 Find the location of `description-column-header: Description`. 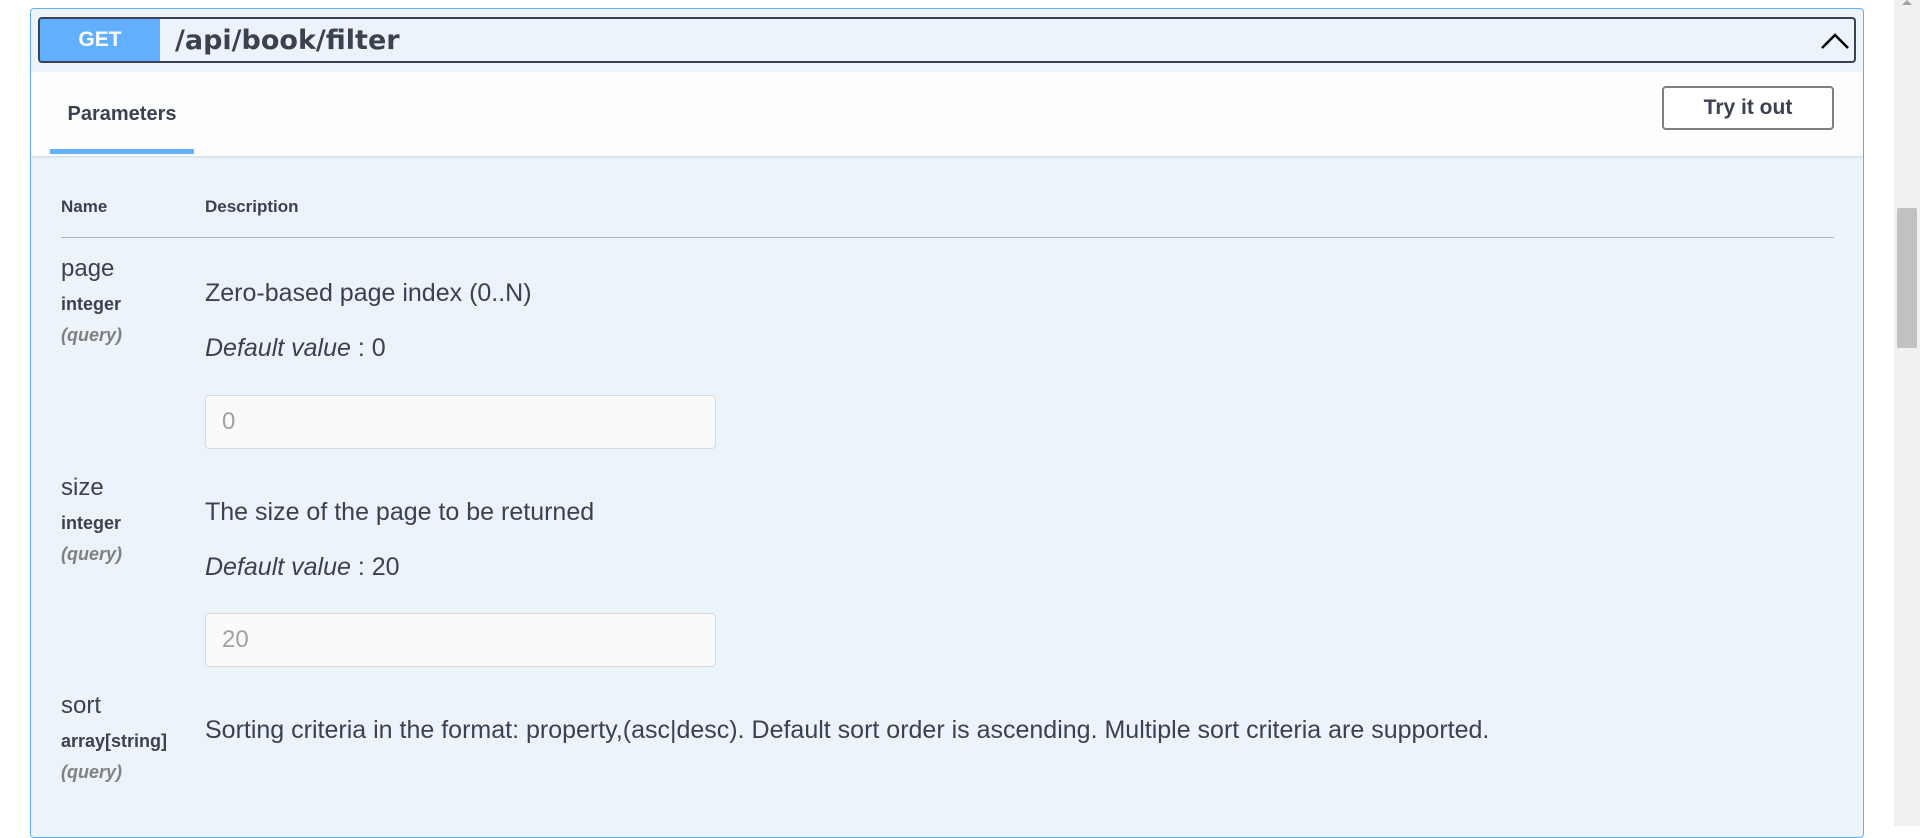

description-column-header: Description is located at coordinates (252, 206).